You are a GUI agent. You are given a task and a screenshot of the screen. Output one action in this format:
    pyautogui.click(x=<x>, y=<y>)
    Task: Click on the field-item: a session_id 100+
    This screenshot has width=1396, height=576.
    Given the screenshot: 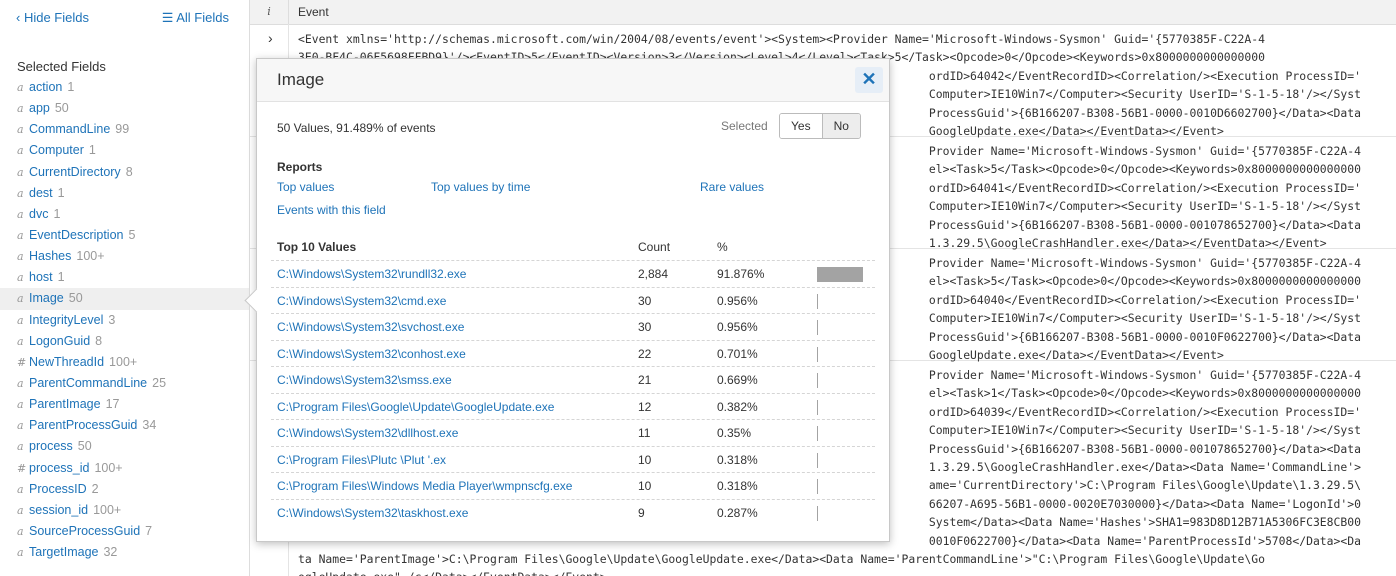 What is the action you would take?
    pyautogui.click(x=124, y=510)
    